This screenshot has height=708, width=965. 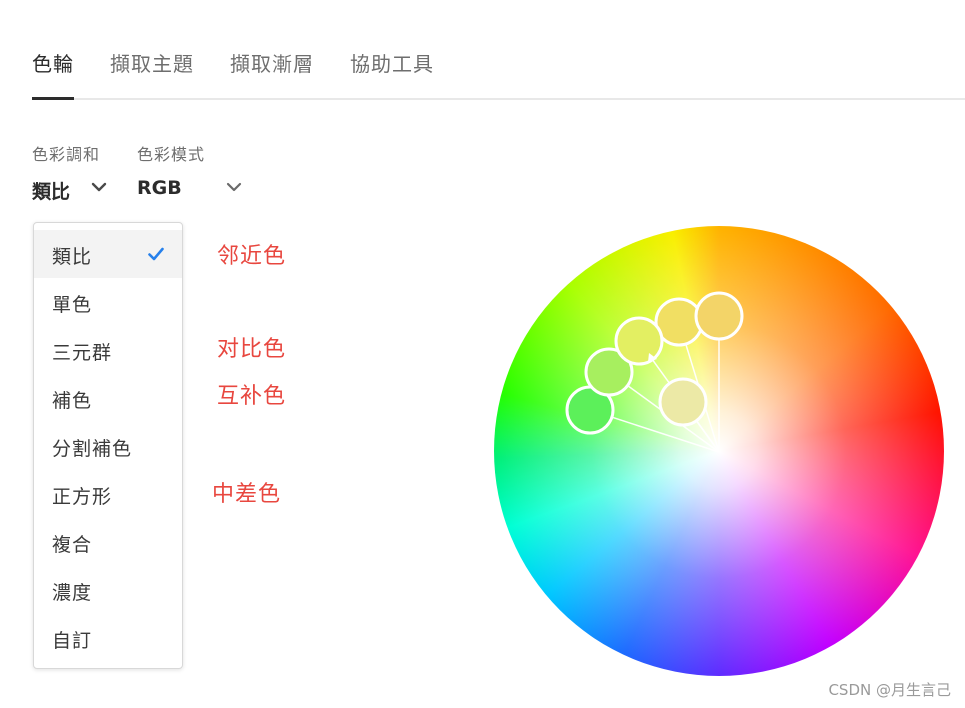 I want to click on checkmark-icon, so click(x=156, y=255).